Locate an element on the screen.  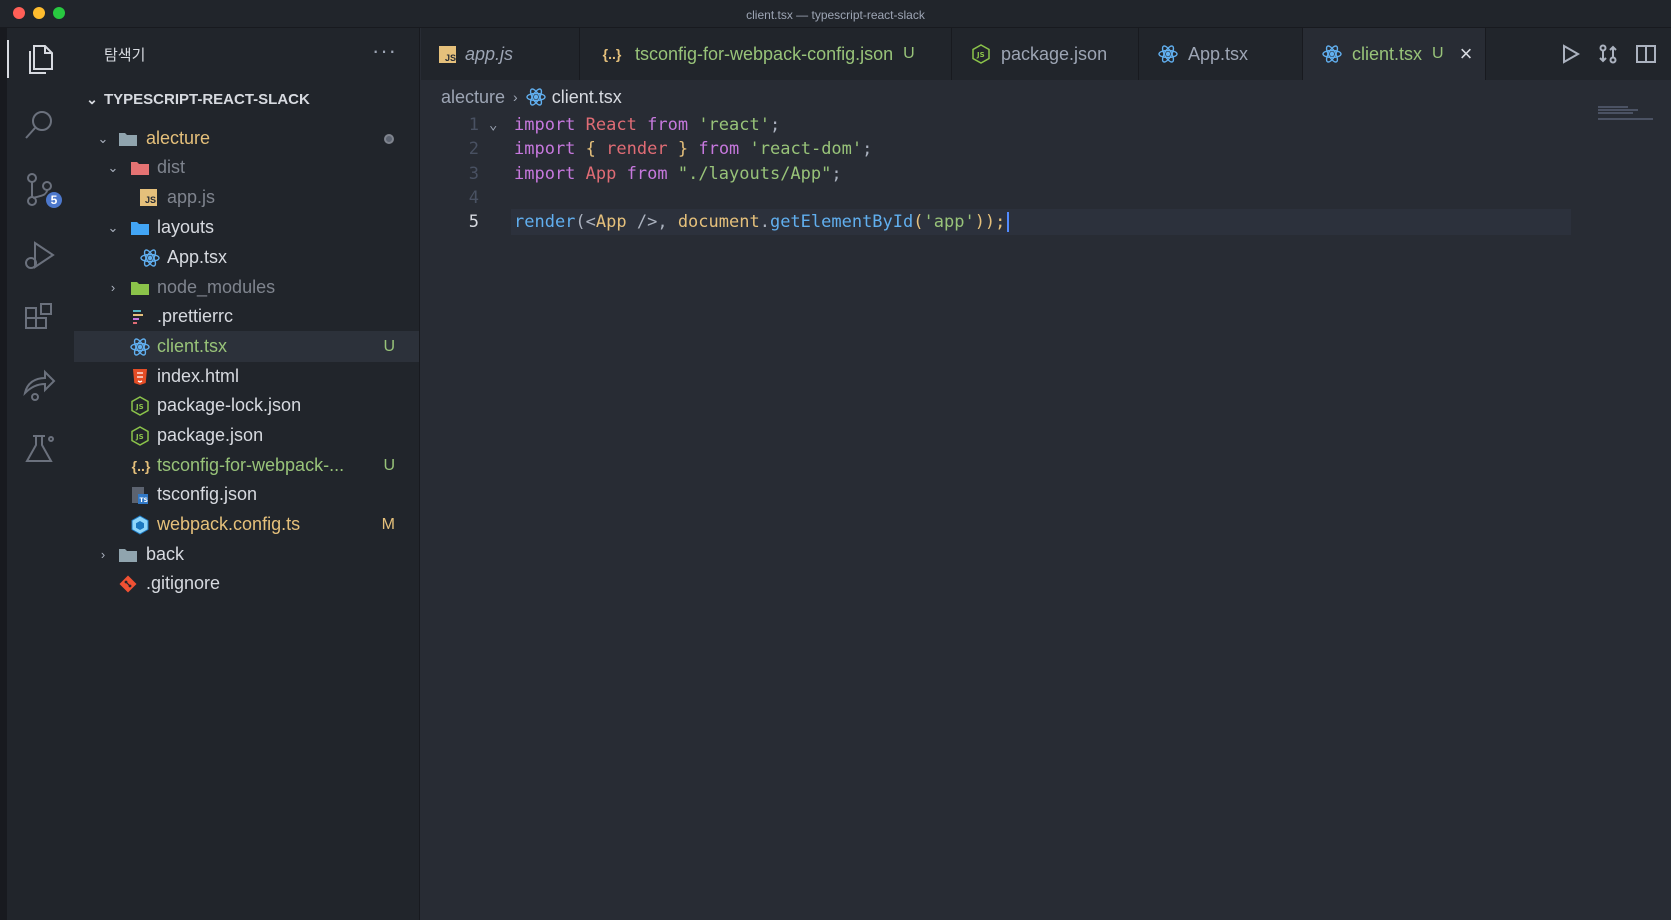
run-debug-icon is located at coordinates (40, 255).